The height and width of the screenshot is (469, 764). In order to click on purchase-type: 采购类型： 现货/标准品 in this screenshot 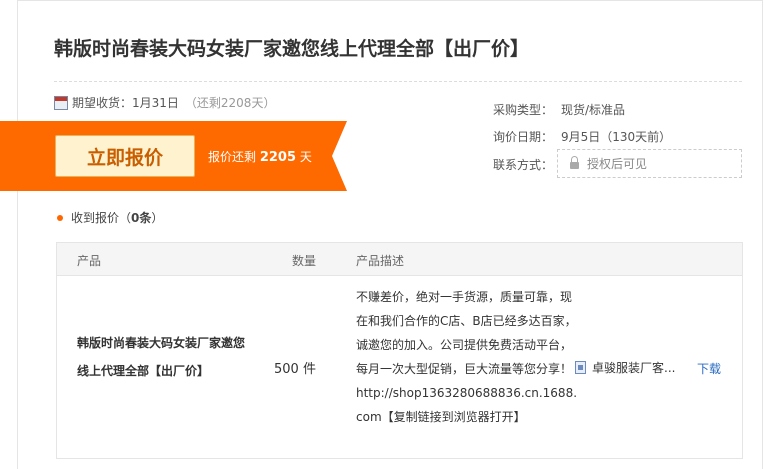, I will do `click(559, 110)`.